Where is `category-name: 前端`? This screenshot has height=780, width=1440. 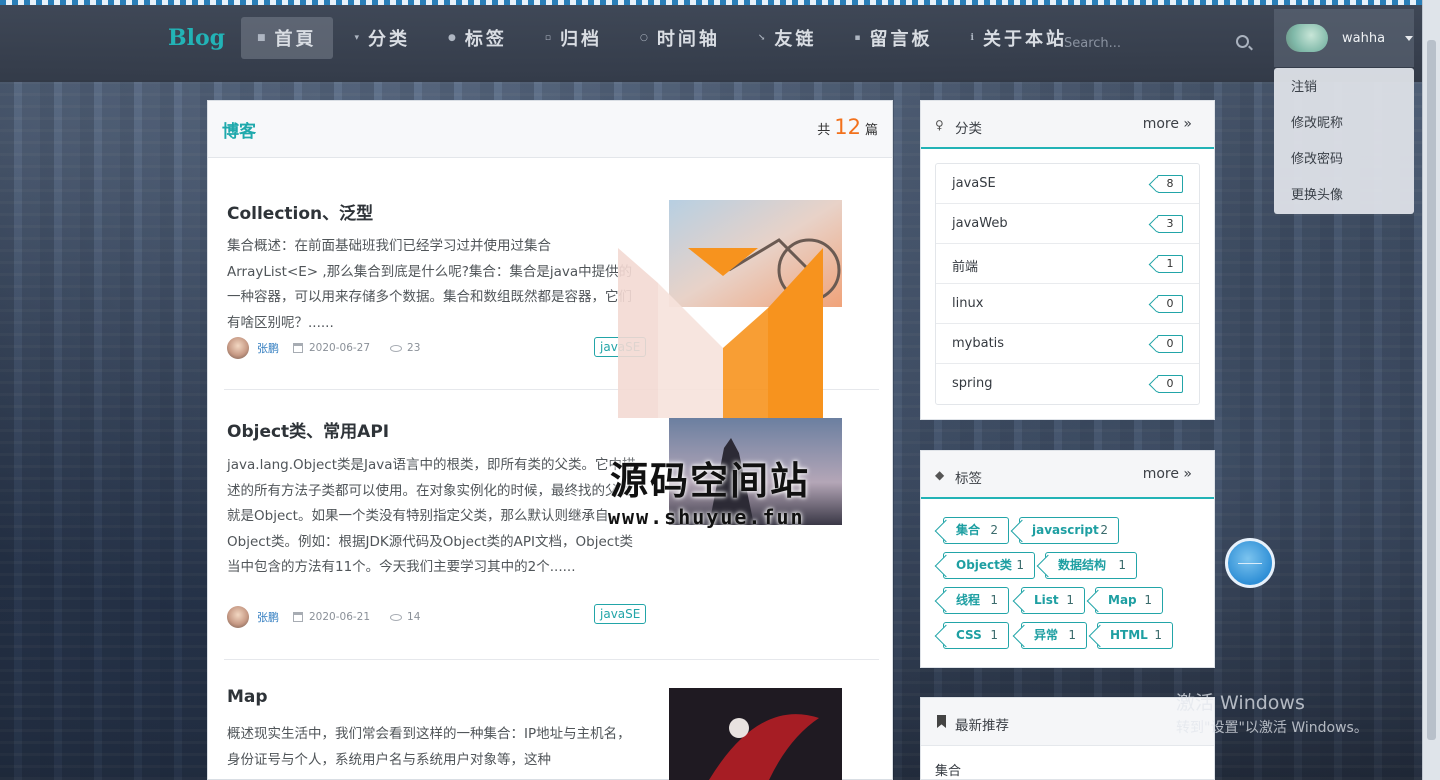 category-name: 前端 is located at coordinates (965, 267).